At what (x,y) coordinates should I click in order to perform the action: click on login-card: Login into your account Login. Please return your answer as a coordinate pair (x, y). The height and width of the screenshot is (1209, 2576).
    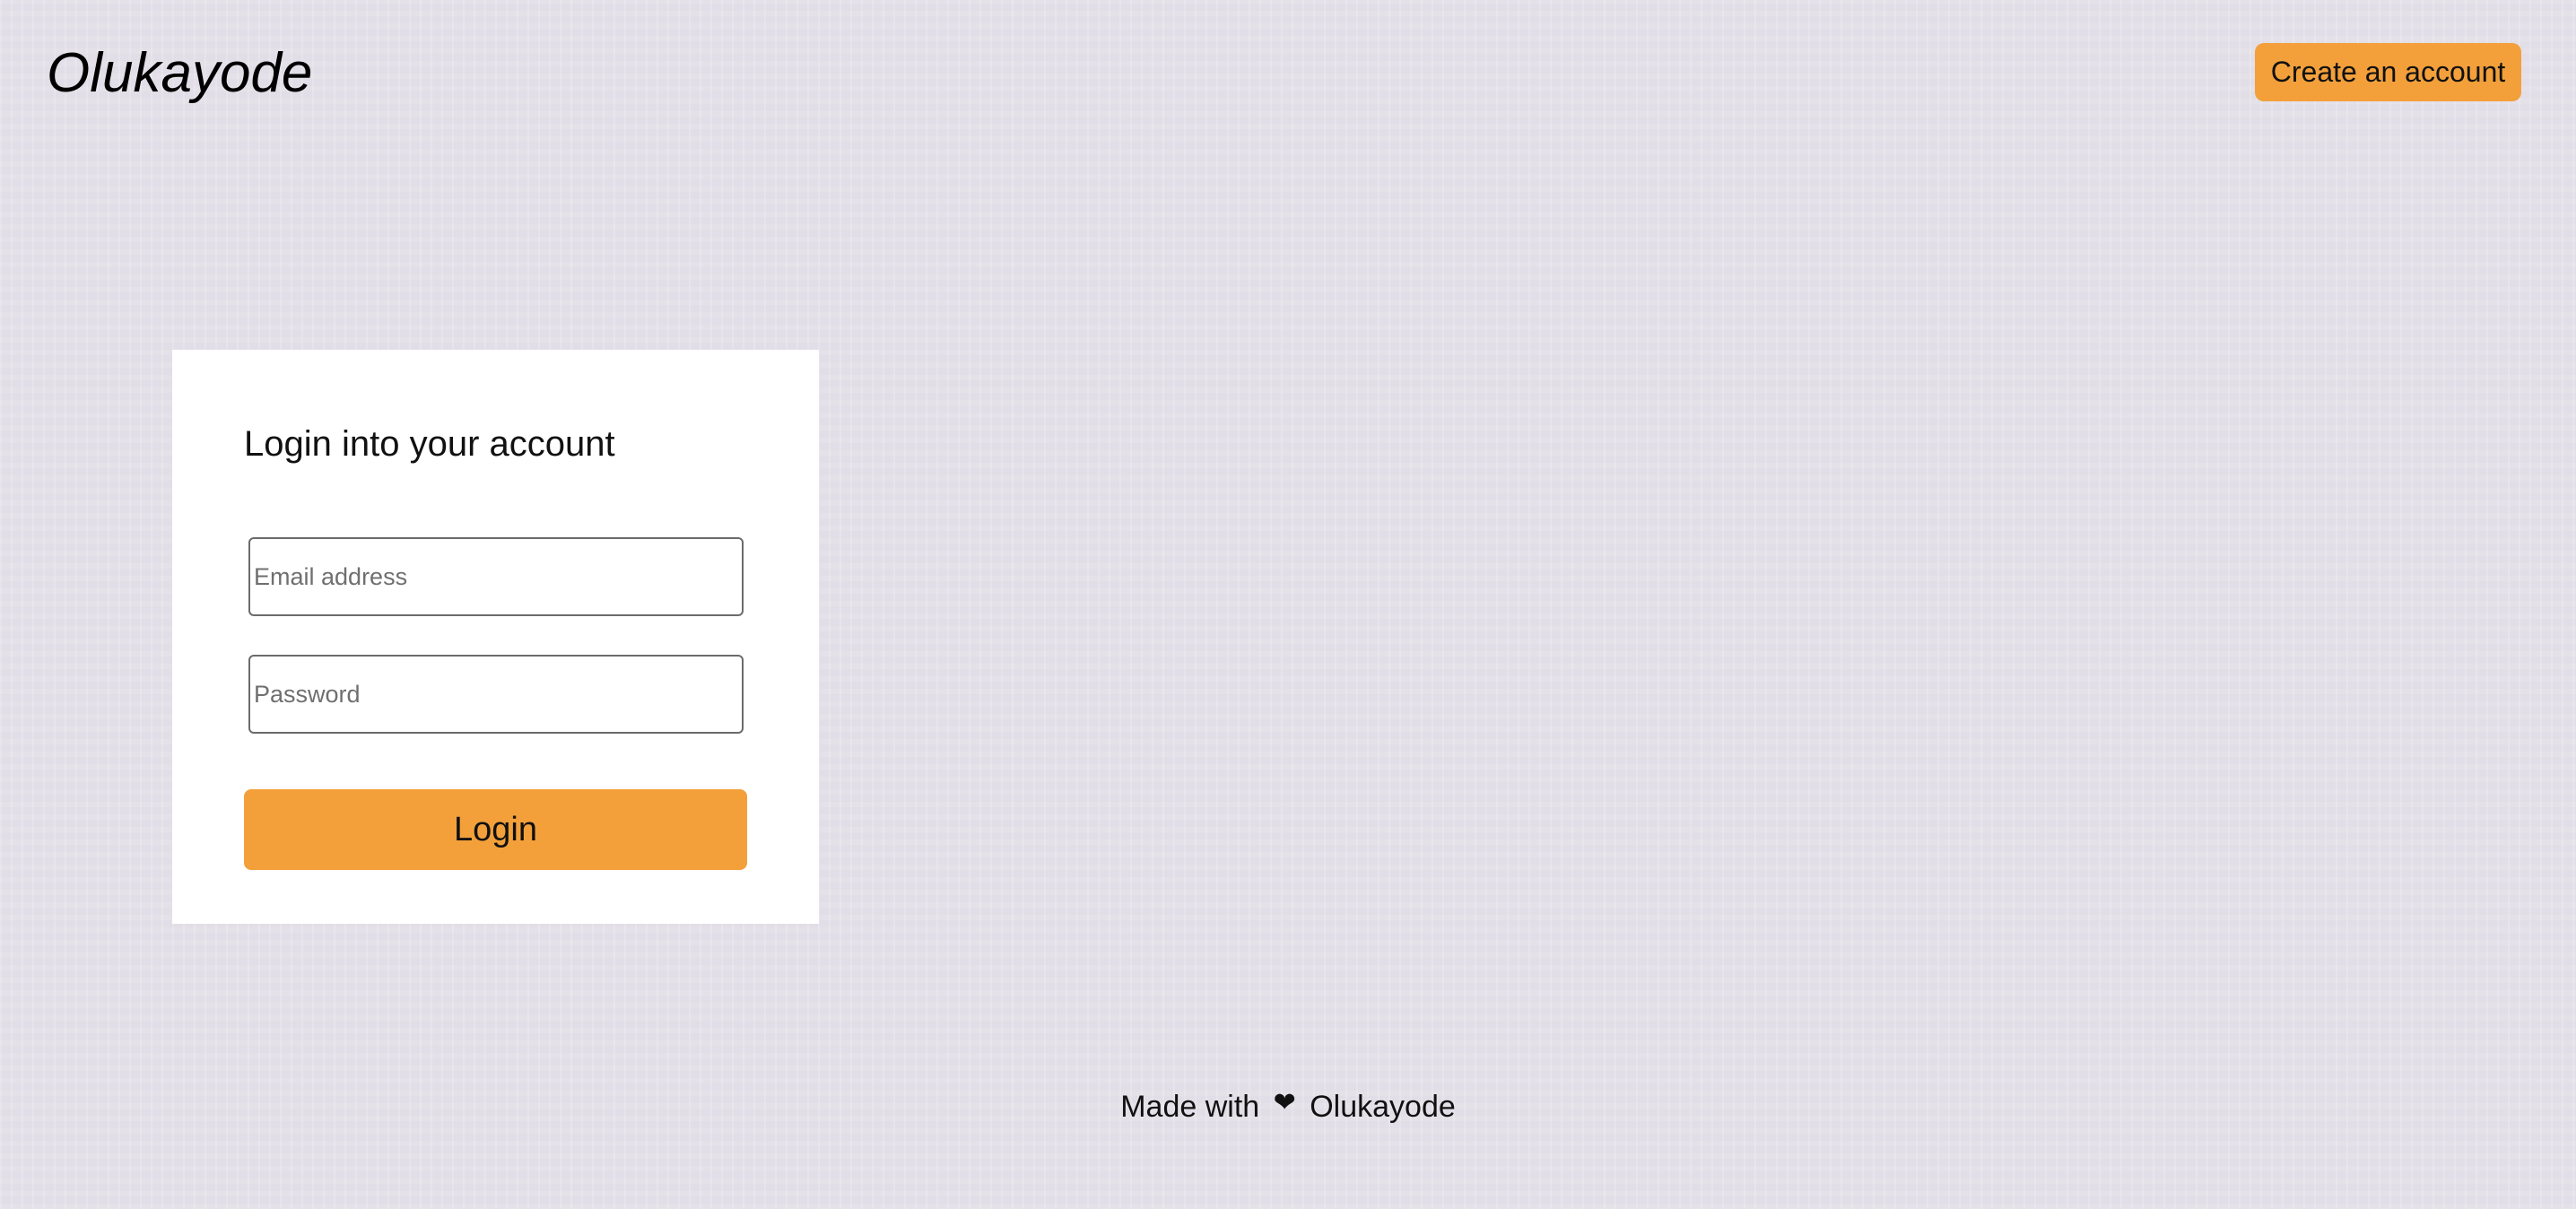
    Looking at the image, I should click on (495, 637).